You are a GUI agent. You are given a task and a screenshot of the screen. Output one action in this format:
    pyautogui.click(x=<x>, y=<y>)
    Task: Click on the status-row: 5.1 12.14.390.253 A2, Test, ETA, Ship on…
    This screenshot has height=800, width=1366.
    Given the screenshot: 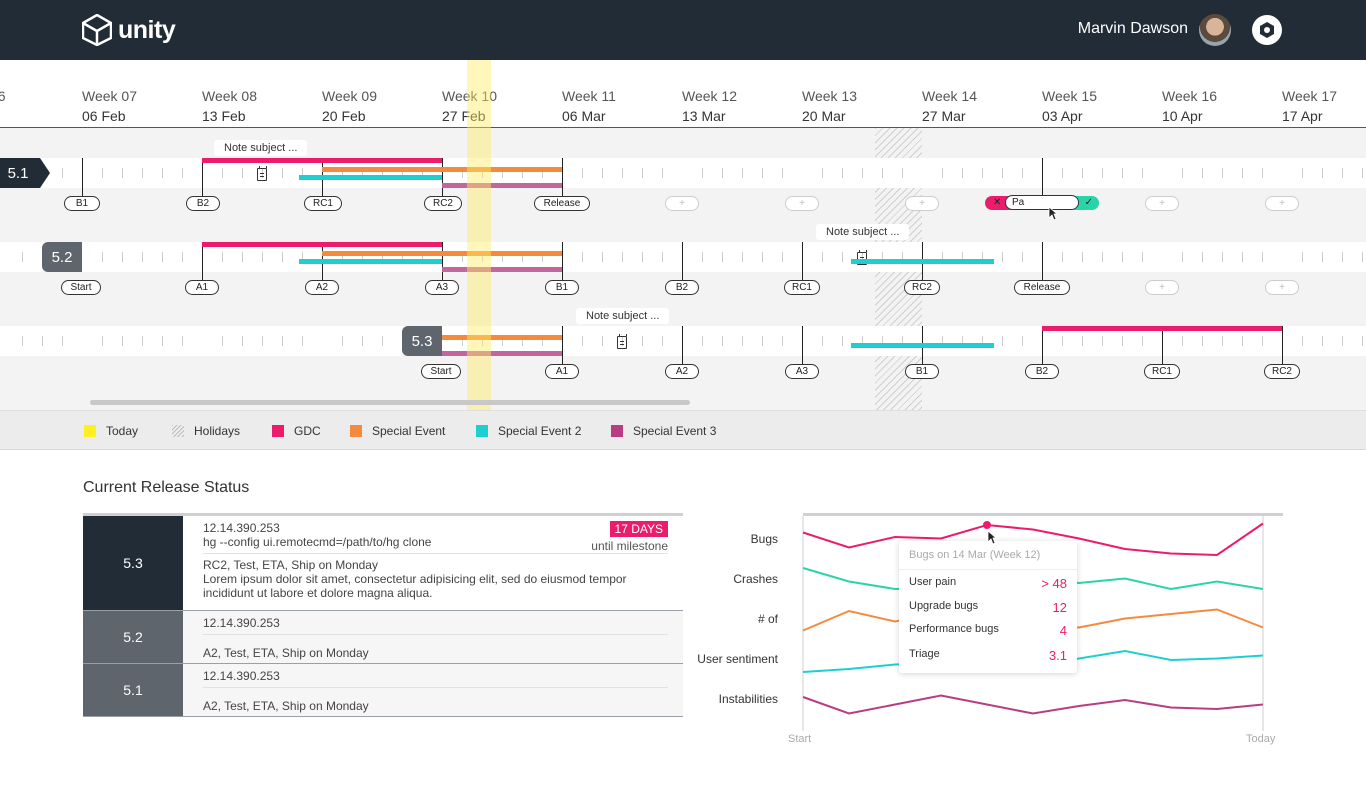 What is the action you would take?
    pyautogui.click(x=383, y=690)
    